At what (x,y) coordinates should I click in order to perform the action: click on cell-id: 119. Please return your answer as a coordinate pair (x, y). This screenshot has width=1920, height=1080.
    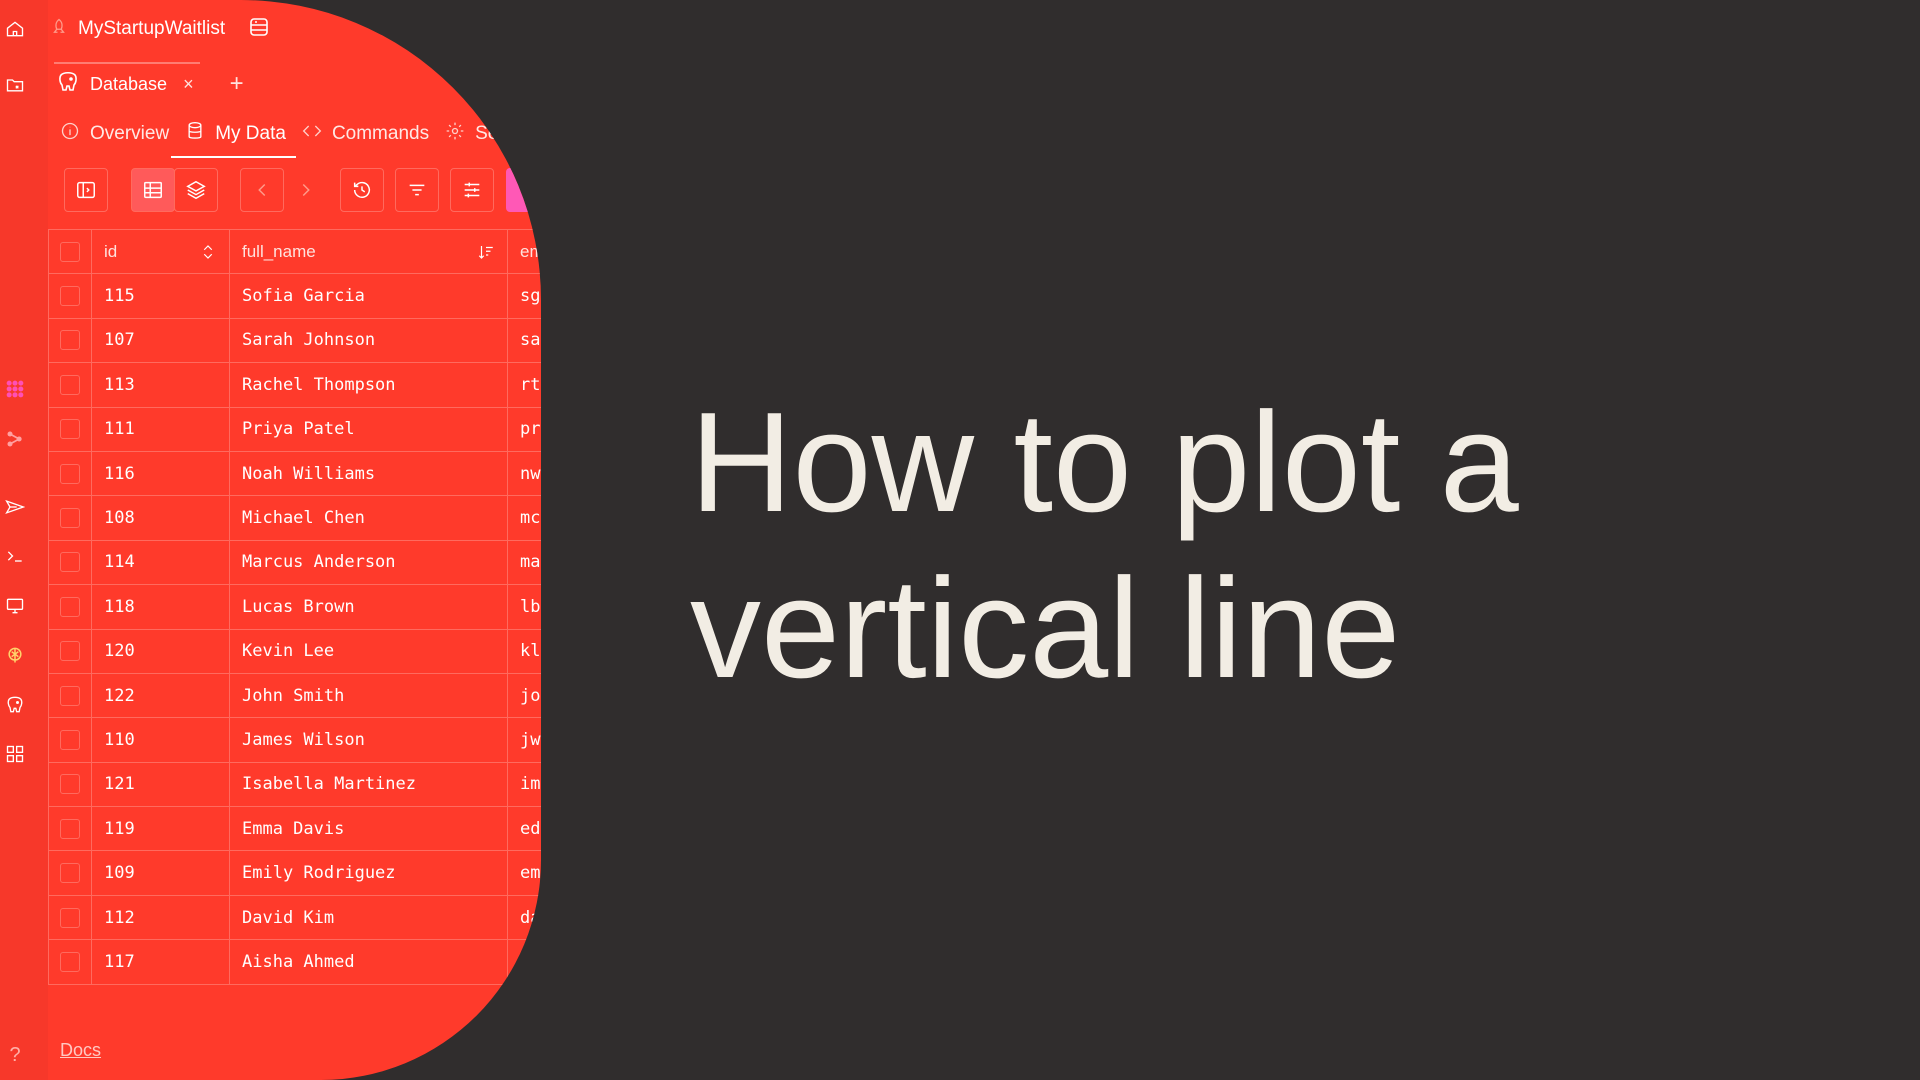
    Looking at the image, I should click on (161, 829).